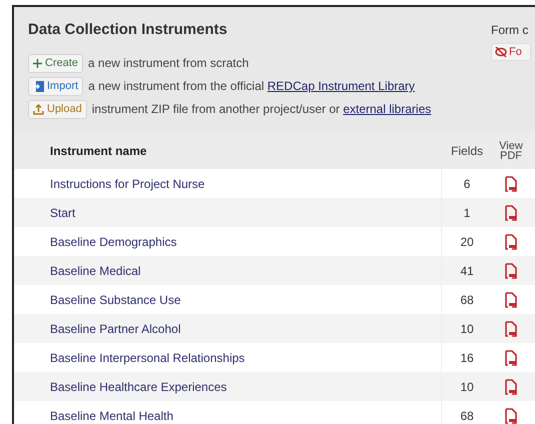 The width and height of the screenshot is (535, 424). Describe the element at coordinates (467, 242) in the screenshot. I see `fields-count: 20` at that location.